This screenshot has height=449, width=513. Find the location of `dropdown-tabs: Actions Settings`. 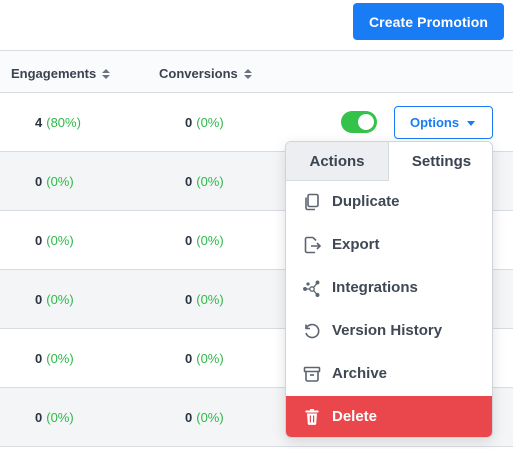

dropdown-tabs: Actions Settings is located at coordinates (389, 161).